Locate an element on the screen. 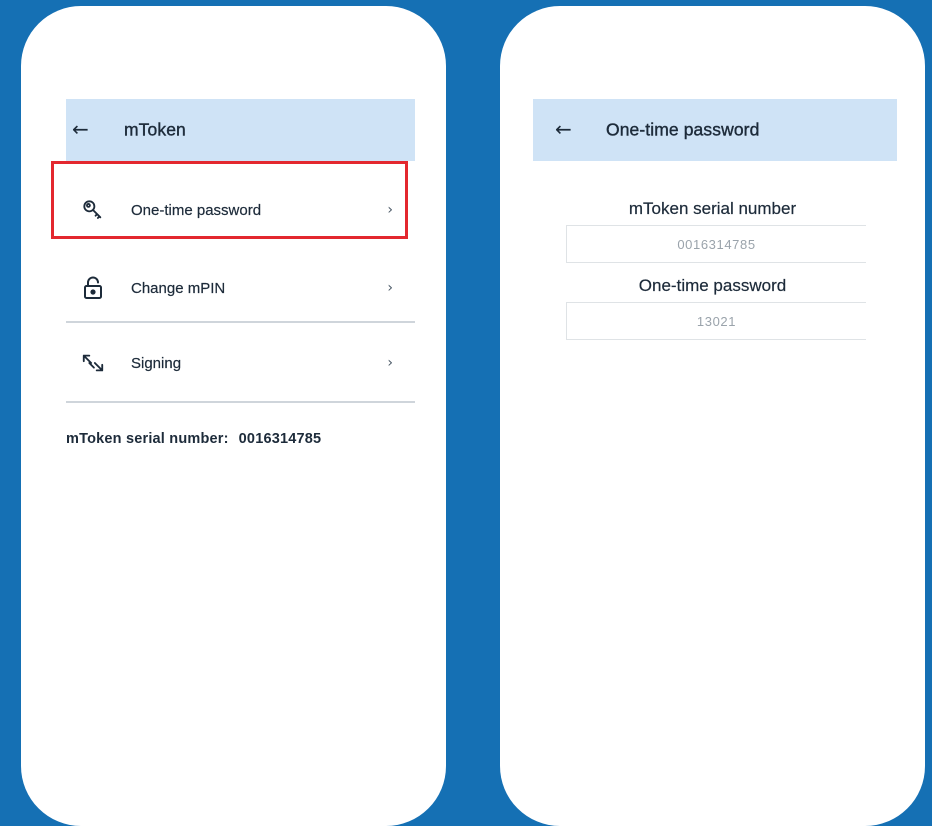 The width and height of the screenshot is (932, 826). menu-item-label: Change mPIN is located at coordinates (178, 288).